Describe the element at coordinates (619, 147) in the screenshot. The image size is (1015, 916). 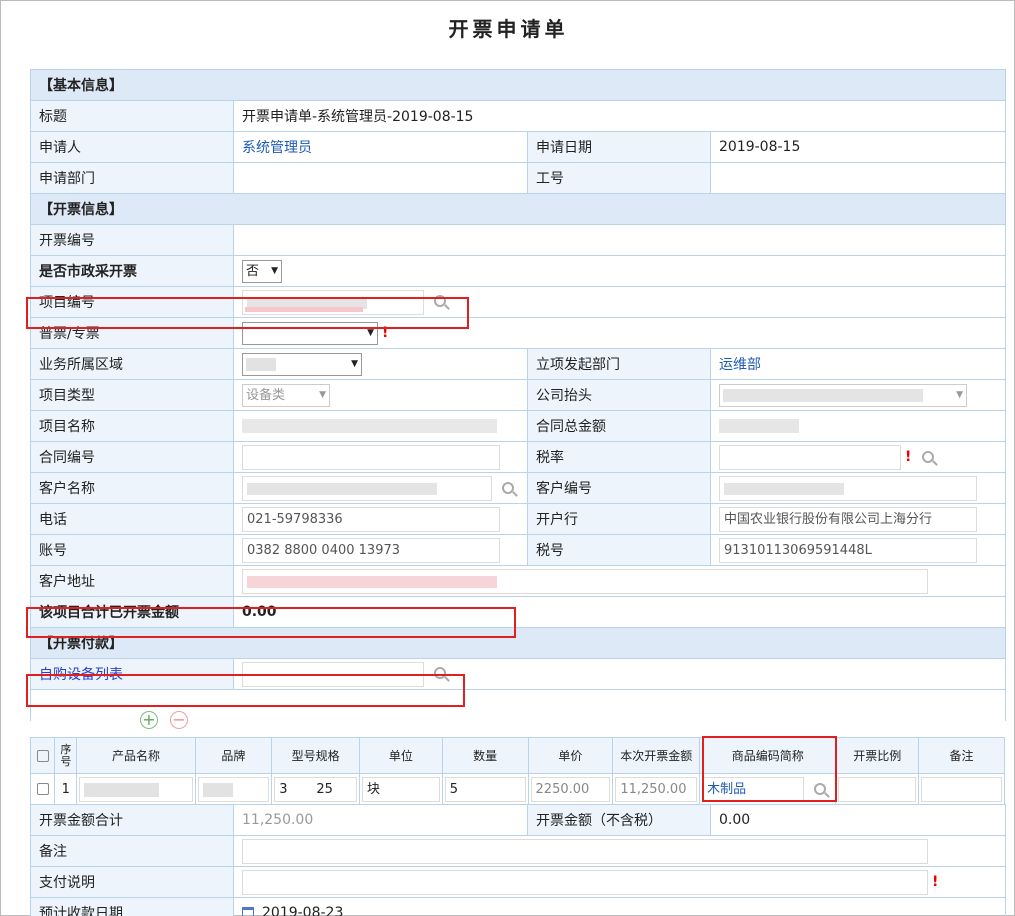
I see `apply-date-label: 申请日期` at that location.